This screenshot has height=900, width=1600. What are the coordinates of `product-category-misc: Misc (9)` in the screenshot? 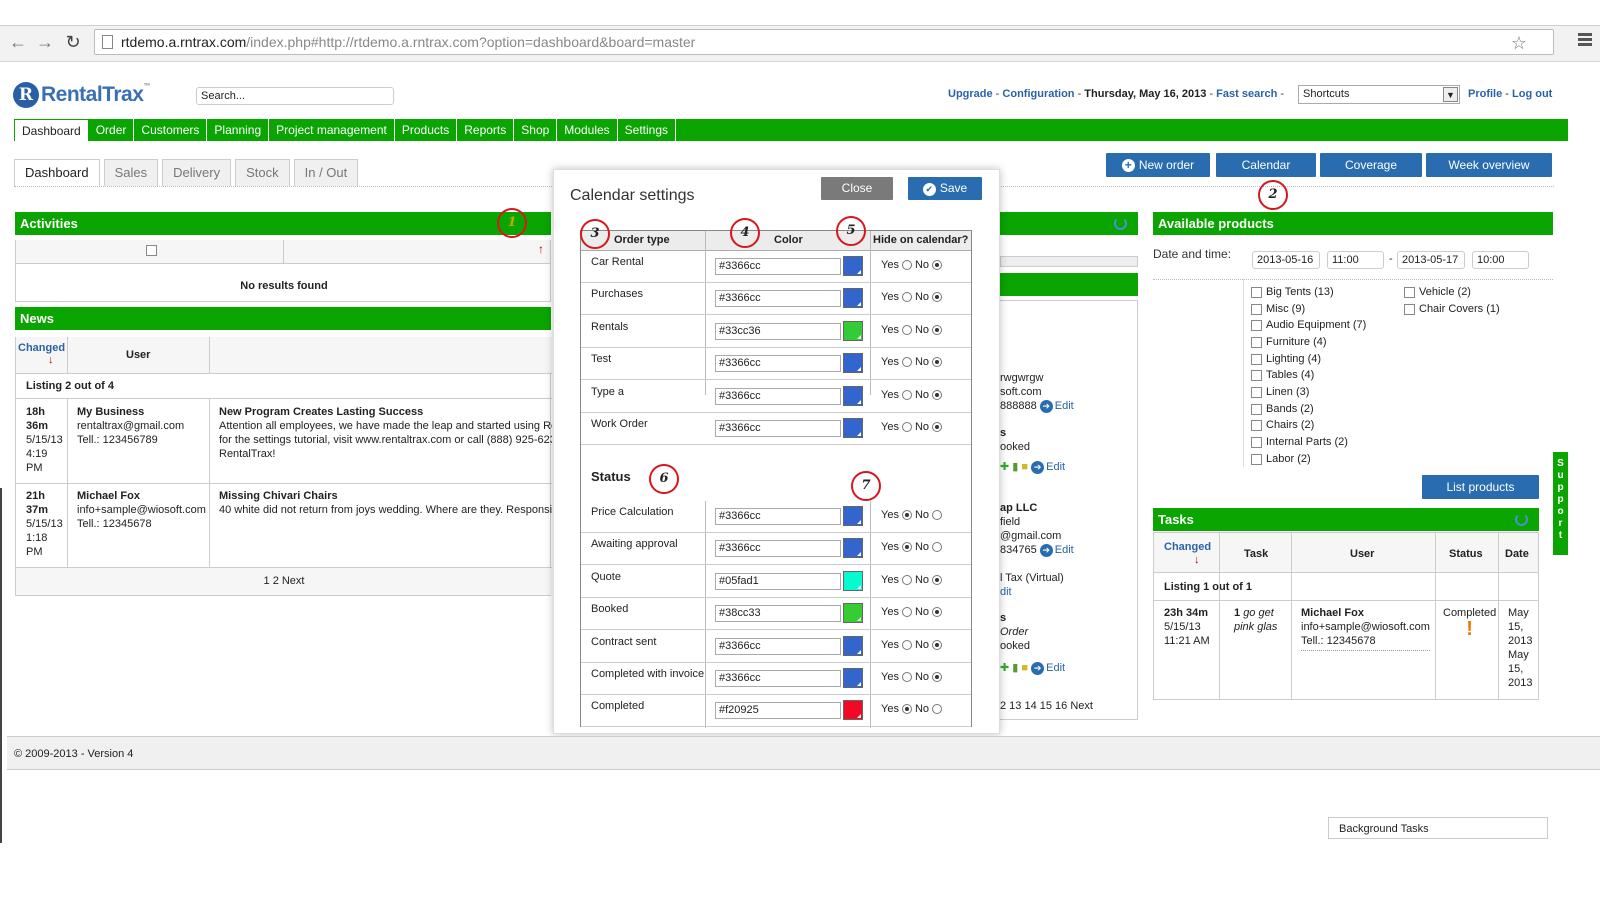 It's located at (1278, 309).